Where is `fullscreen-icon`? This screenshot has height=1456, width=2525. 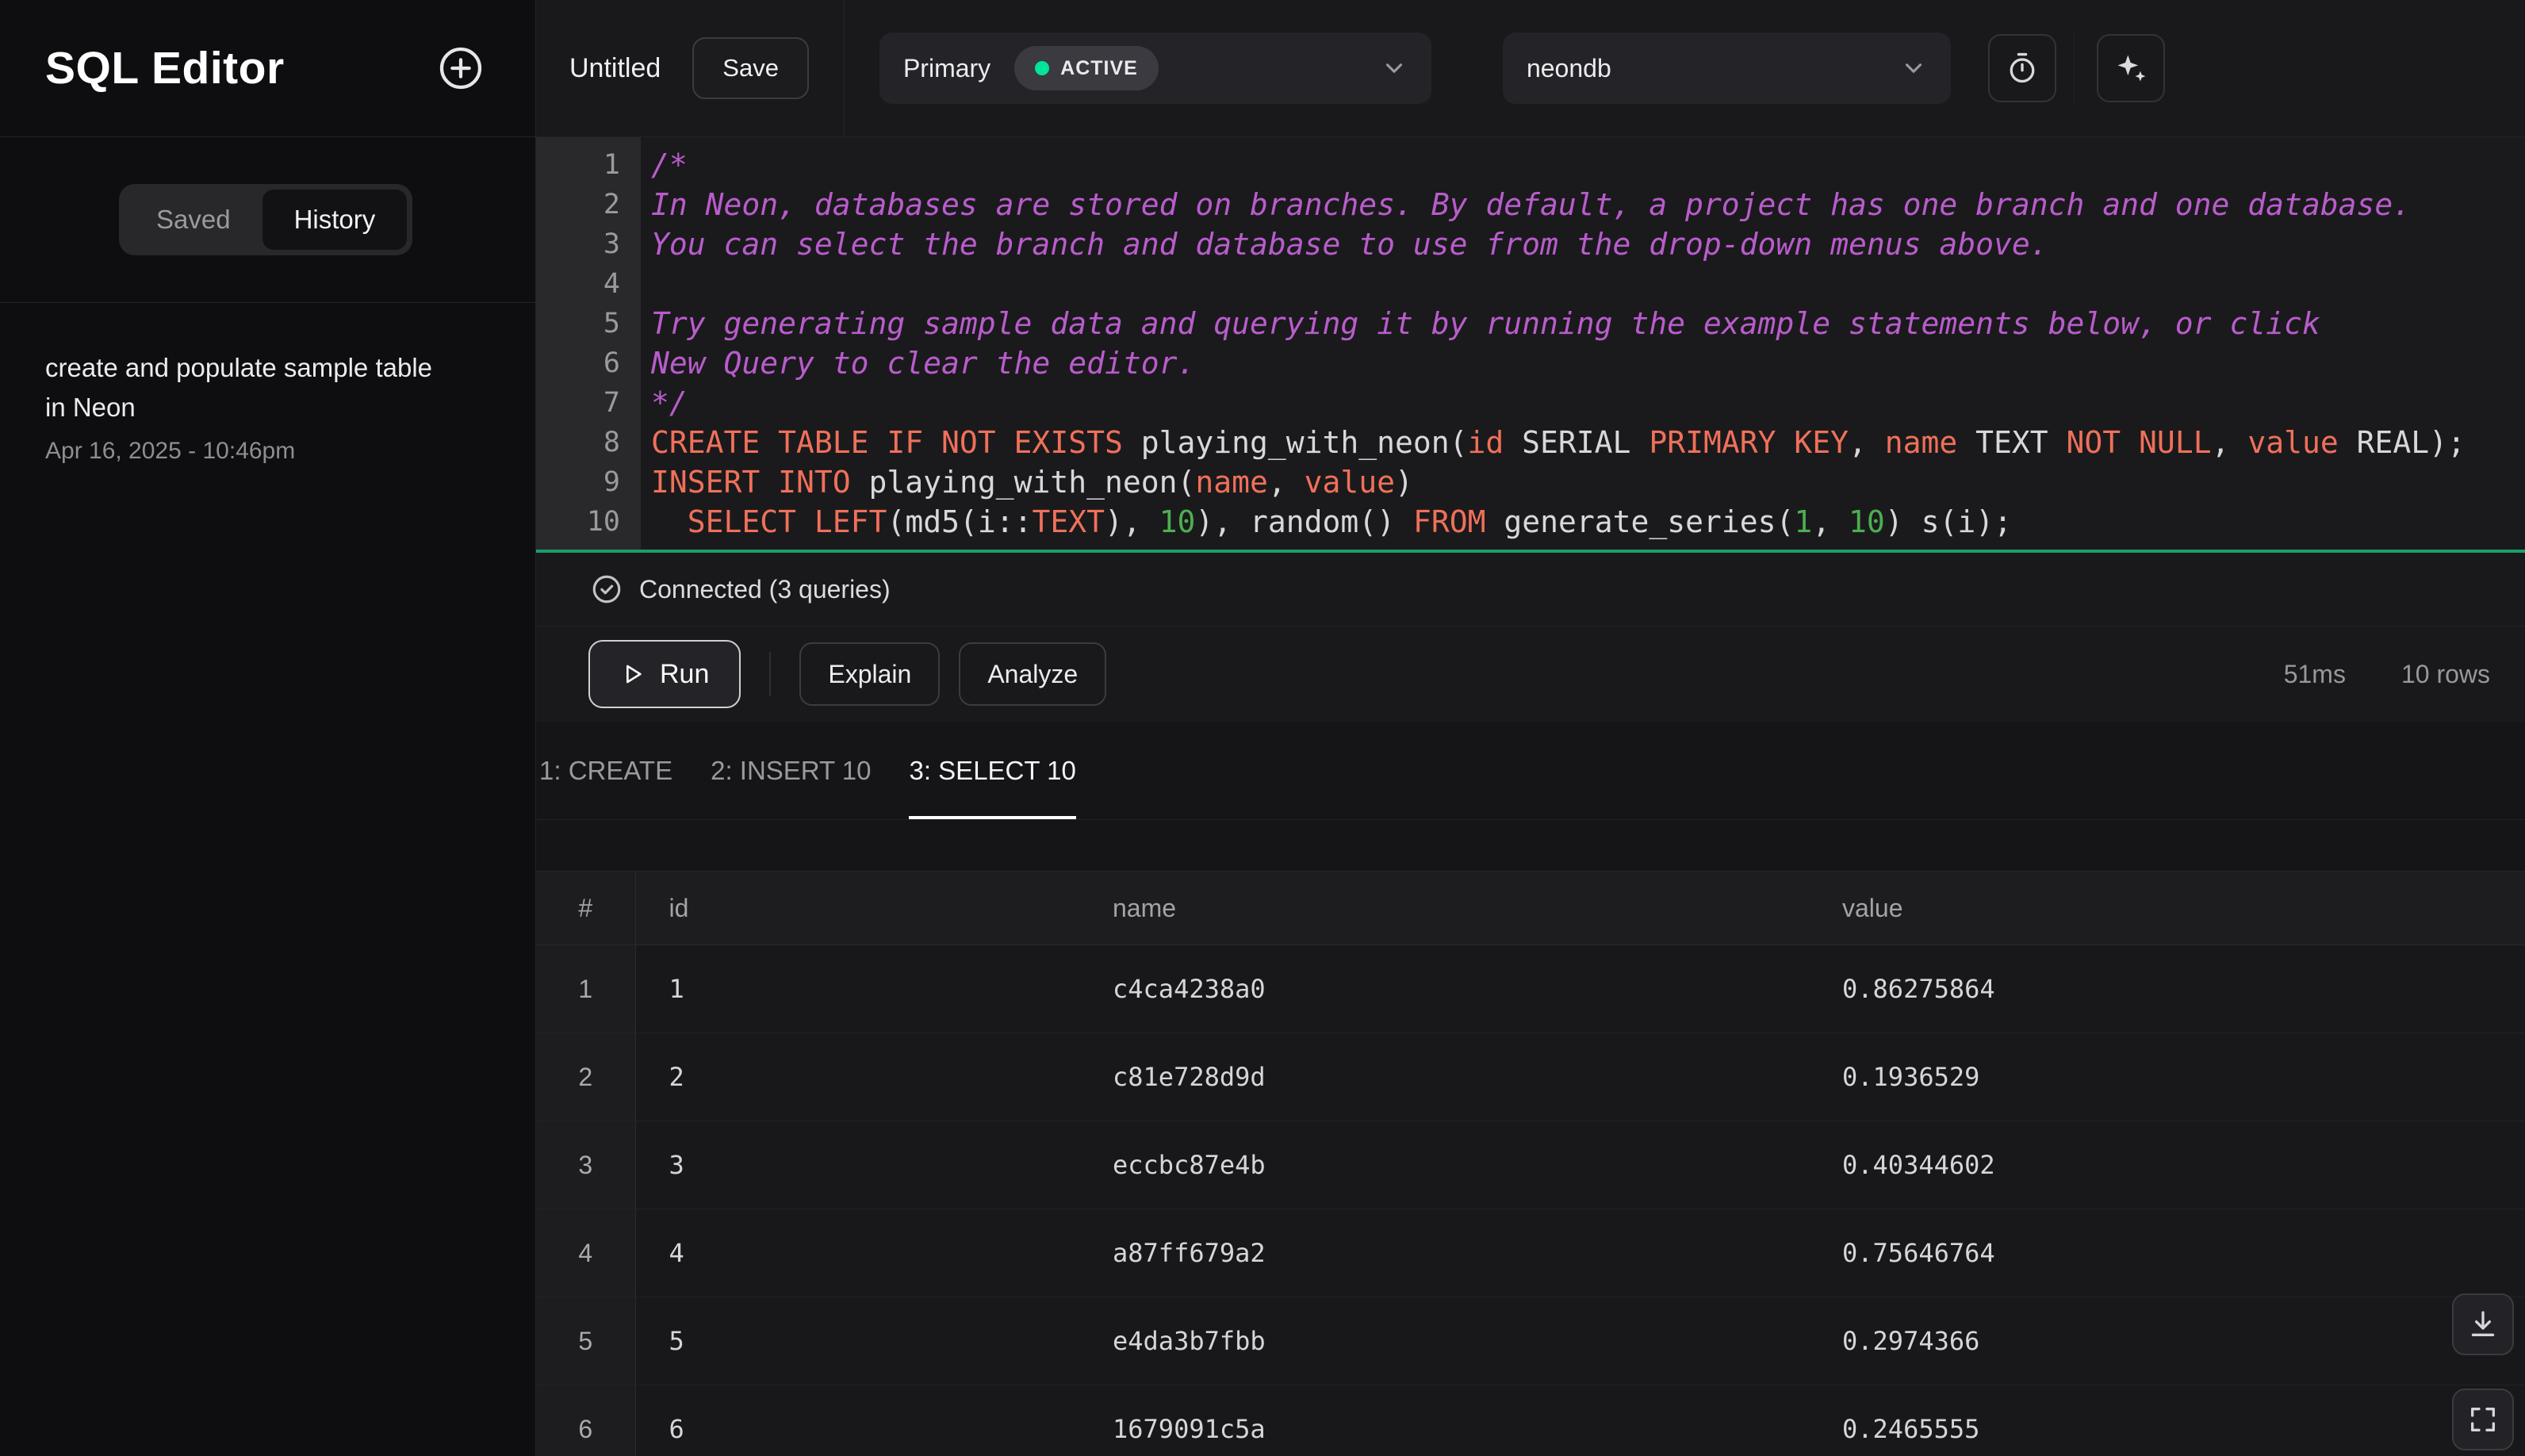 fullscreen-icon is located at coordinates (2483, 1419).